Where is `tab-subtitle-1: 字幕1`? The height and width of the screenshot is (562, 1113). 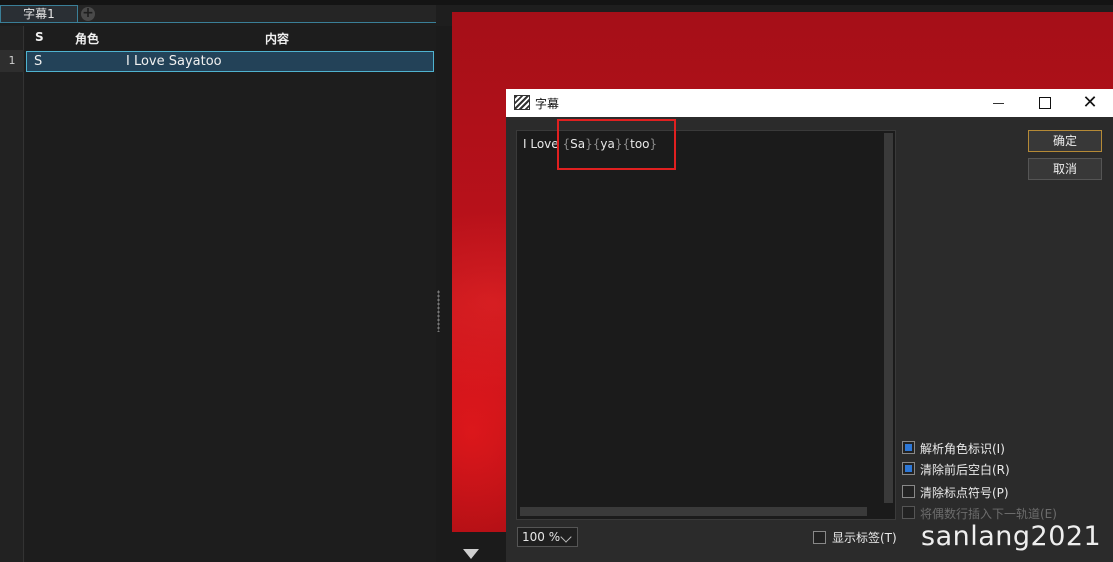 tab-subtitle-1: 字幕1 is located at coordinates (39, 14).